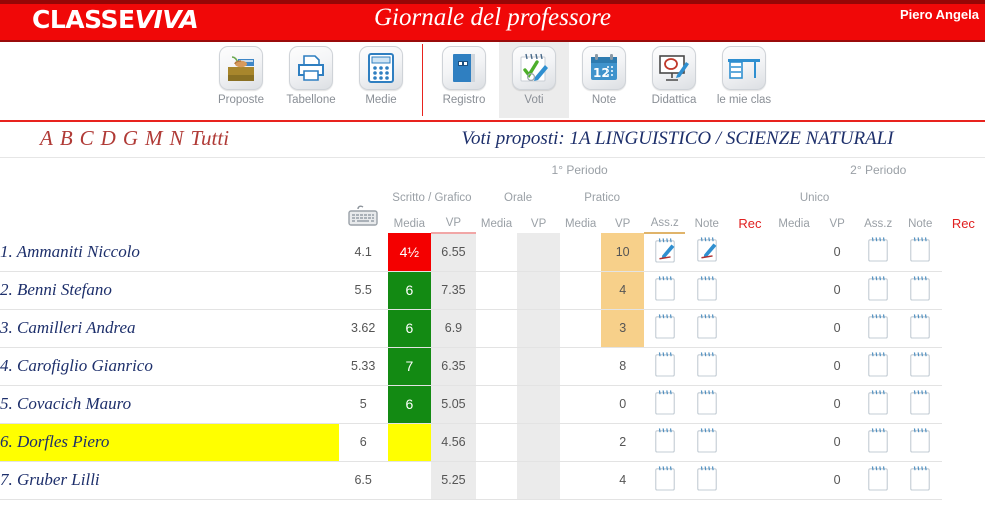  What do you see at coordinates (707, 223) in the screenshot?
I see `col-note-p1: Note` at bounding box center [707, 223].